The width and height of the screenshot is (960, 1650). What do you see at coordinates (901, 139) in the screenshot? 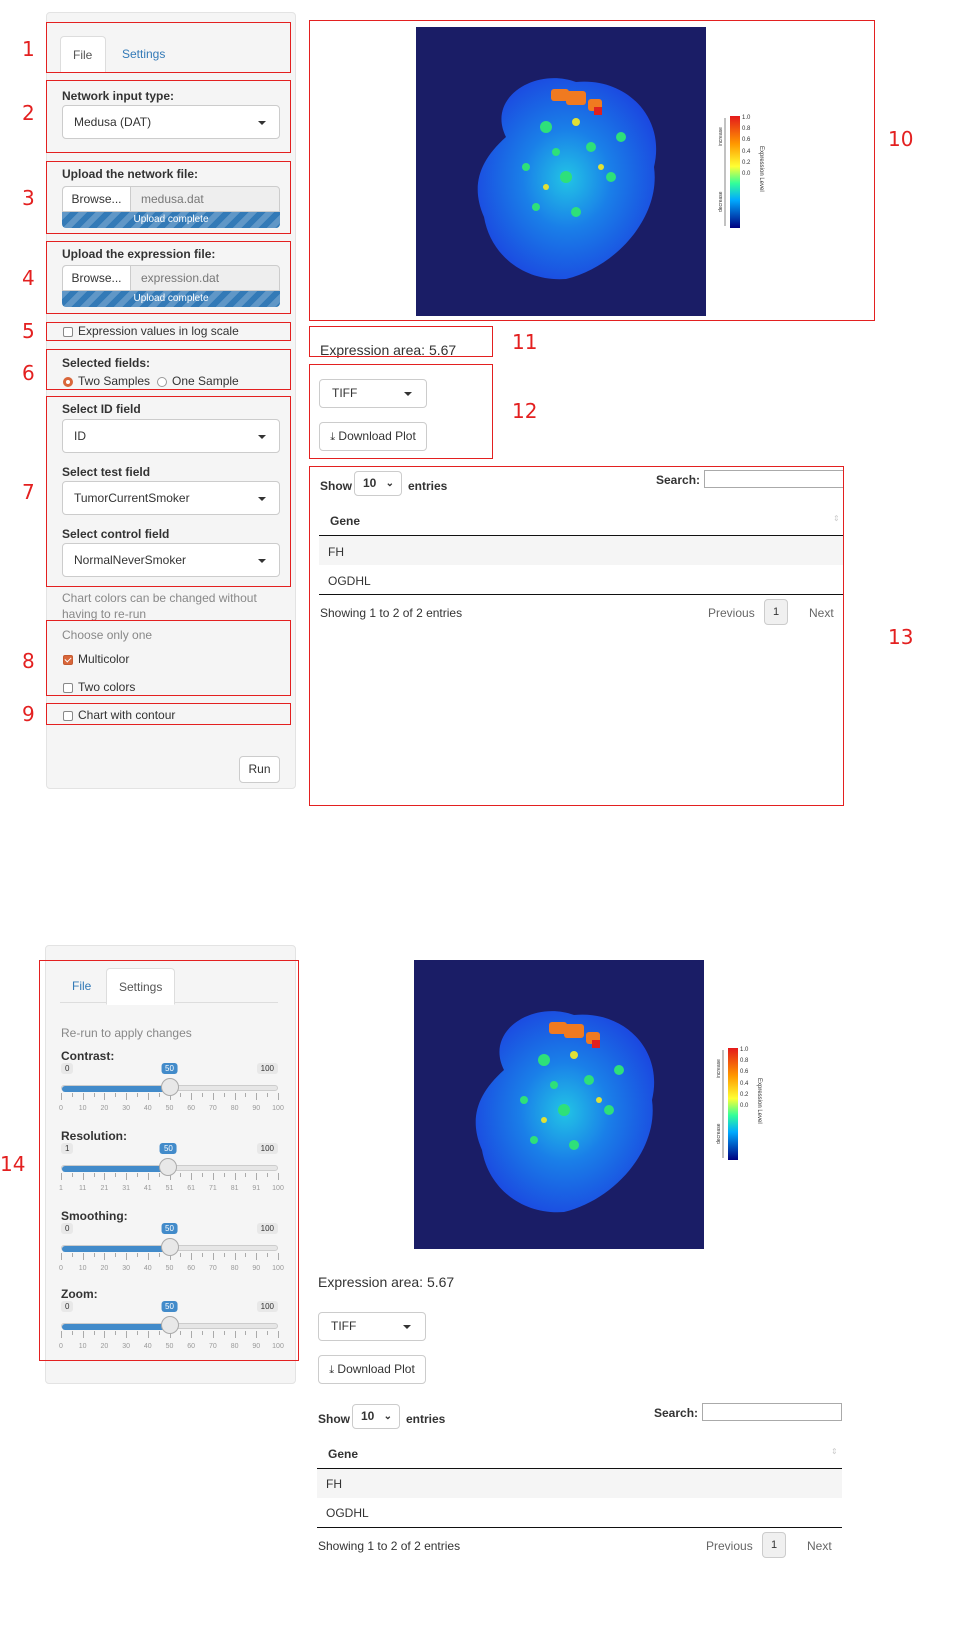
I see `annotation-number: 10` at bounding box center [901, 139].